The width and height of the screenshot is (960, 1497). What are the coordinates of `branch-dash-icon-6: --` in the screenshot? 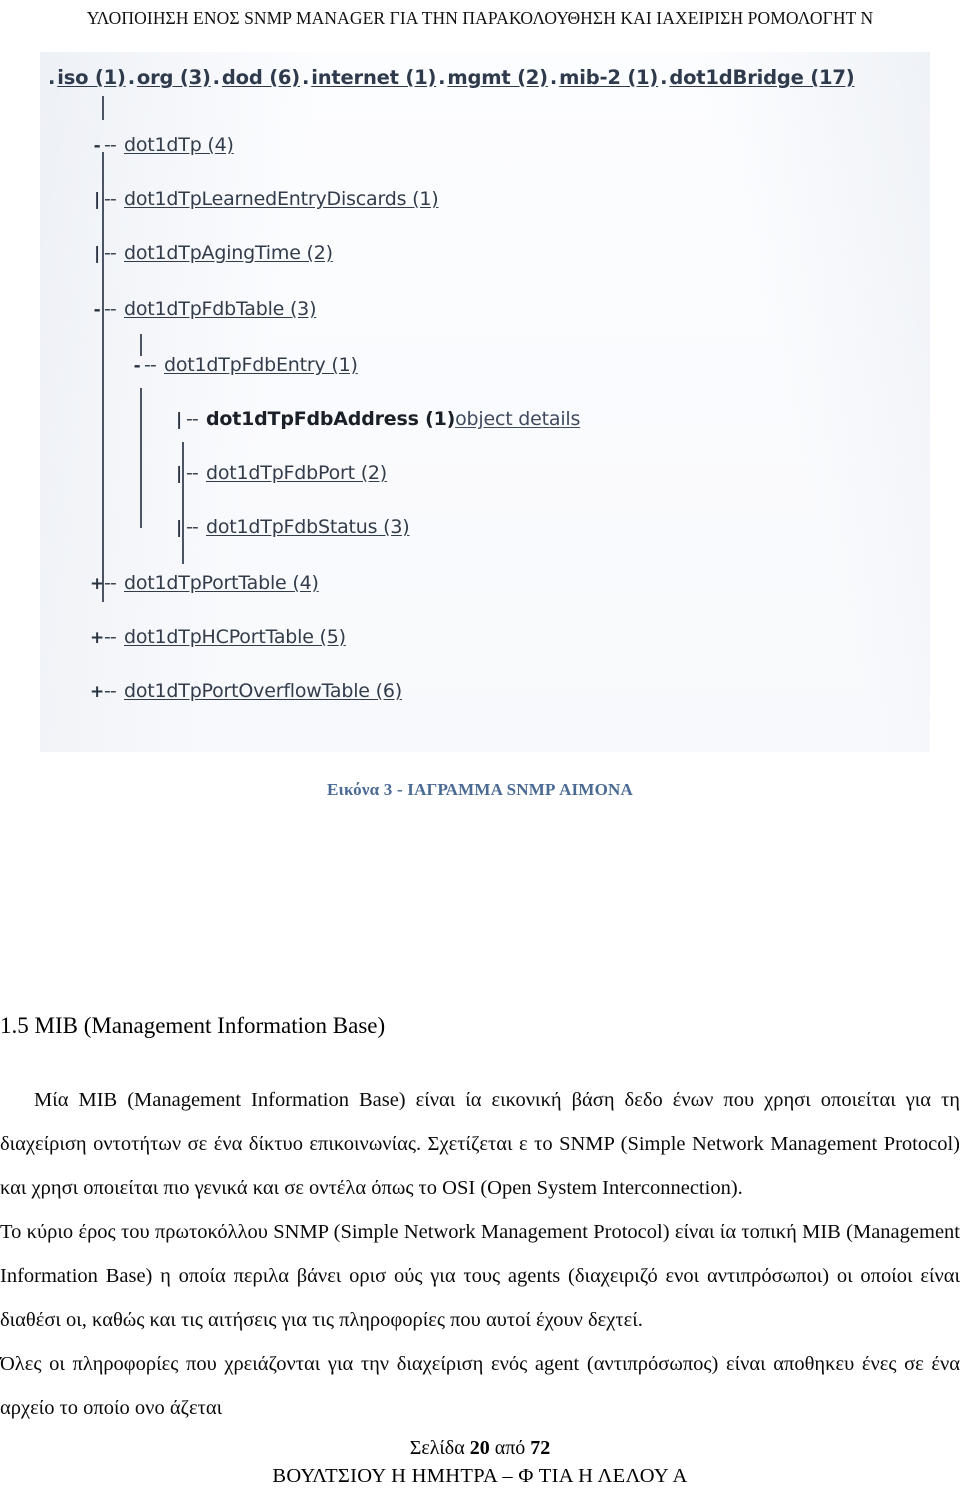 It's located at (192, 473).